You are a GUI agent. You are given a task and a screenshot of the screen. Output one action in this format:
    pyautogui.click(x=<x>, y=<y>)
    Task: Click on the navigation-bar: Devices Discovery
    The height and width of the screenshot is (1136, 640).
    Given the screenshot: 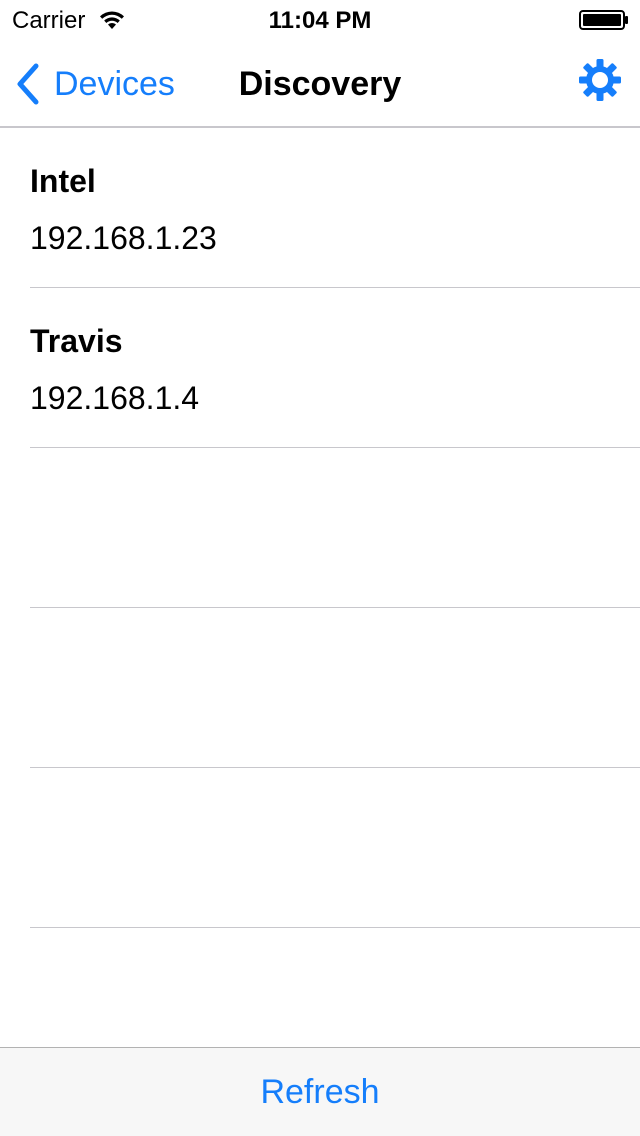 What is the action you would take?
    pyautogui.click(x=320, y=84)
    